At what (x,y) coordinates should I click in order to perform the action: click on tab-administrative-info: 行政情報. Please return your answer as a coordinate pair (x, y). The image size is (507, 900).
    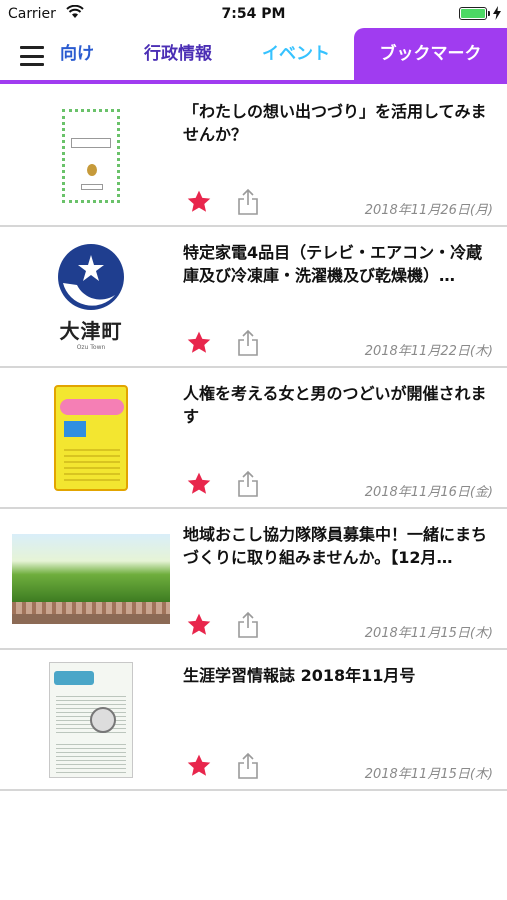
    Looking at the image, I should click on (178, 54).